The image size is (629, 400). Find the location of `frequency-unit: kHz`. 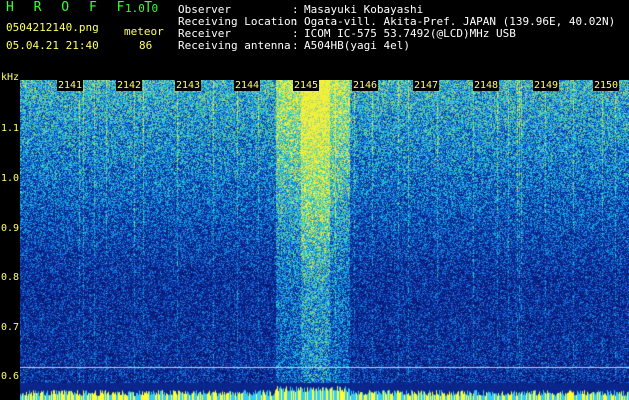

frequency-unit: kHz is located at coordinates (10, 77).